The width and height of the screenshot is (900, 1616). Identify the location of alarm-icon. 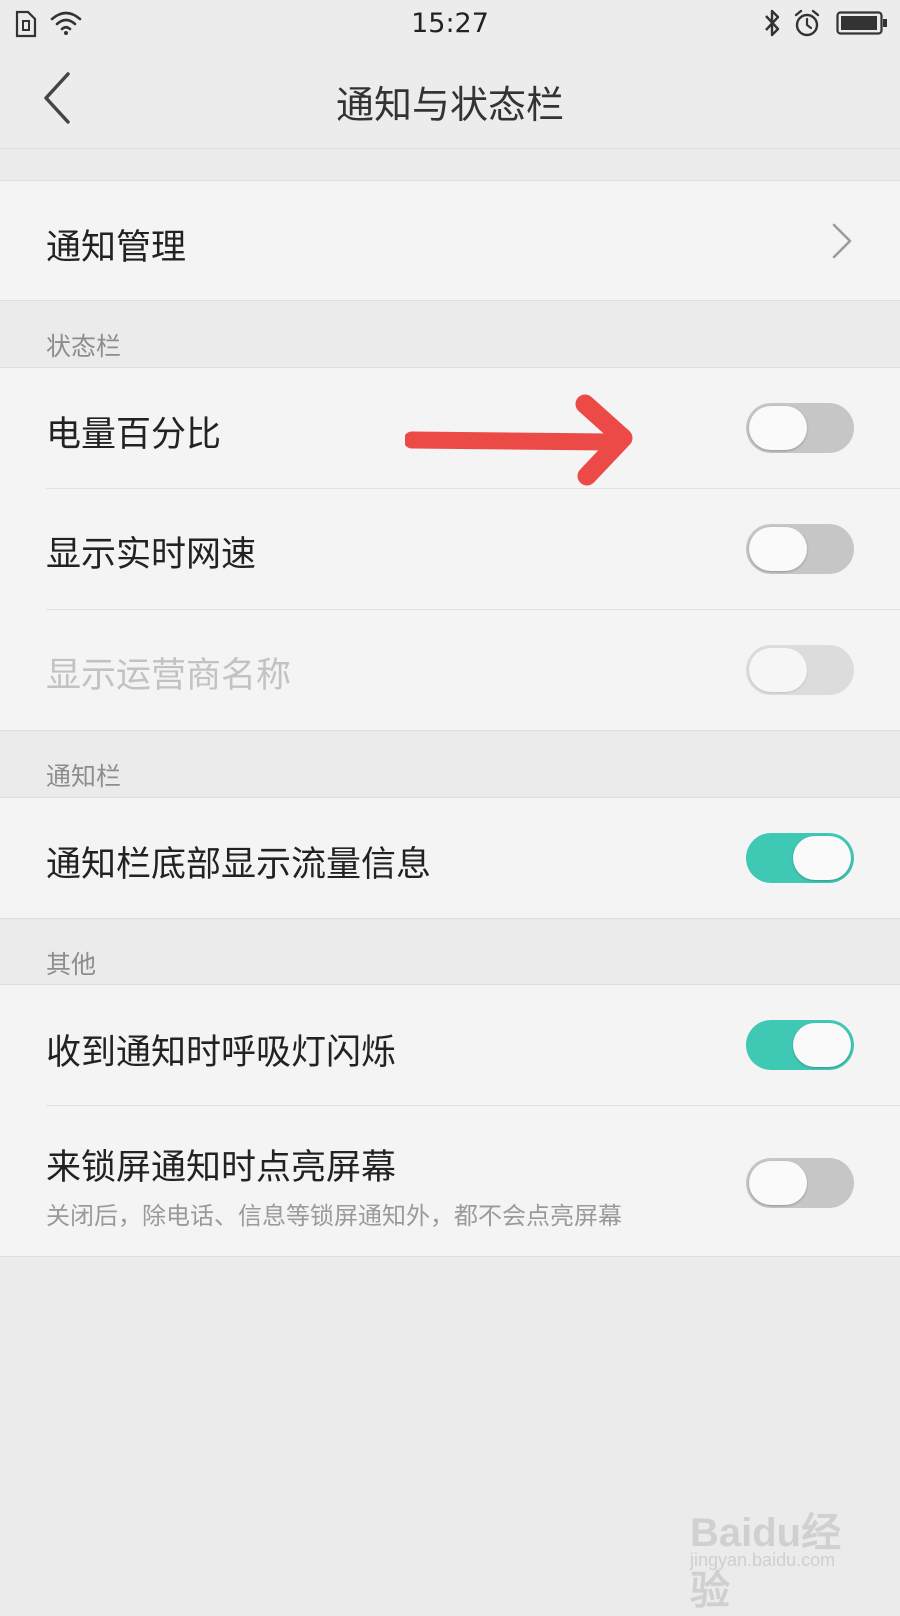
(807, 23).